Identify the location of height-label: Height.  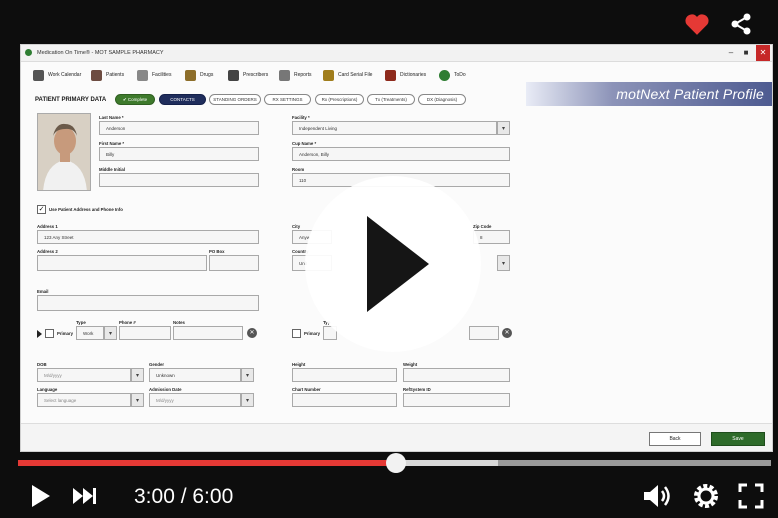
(299, 364).